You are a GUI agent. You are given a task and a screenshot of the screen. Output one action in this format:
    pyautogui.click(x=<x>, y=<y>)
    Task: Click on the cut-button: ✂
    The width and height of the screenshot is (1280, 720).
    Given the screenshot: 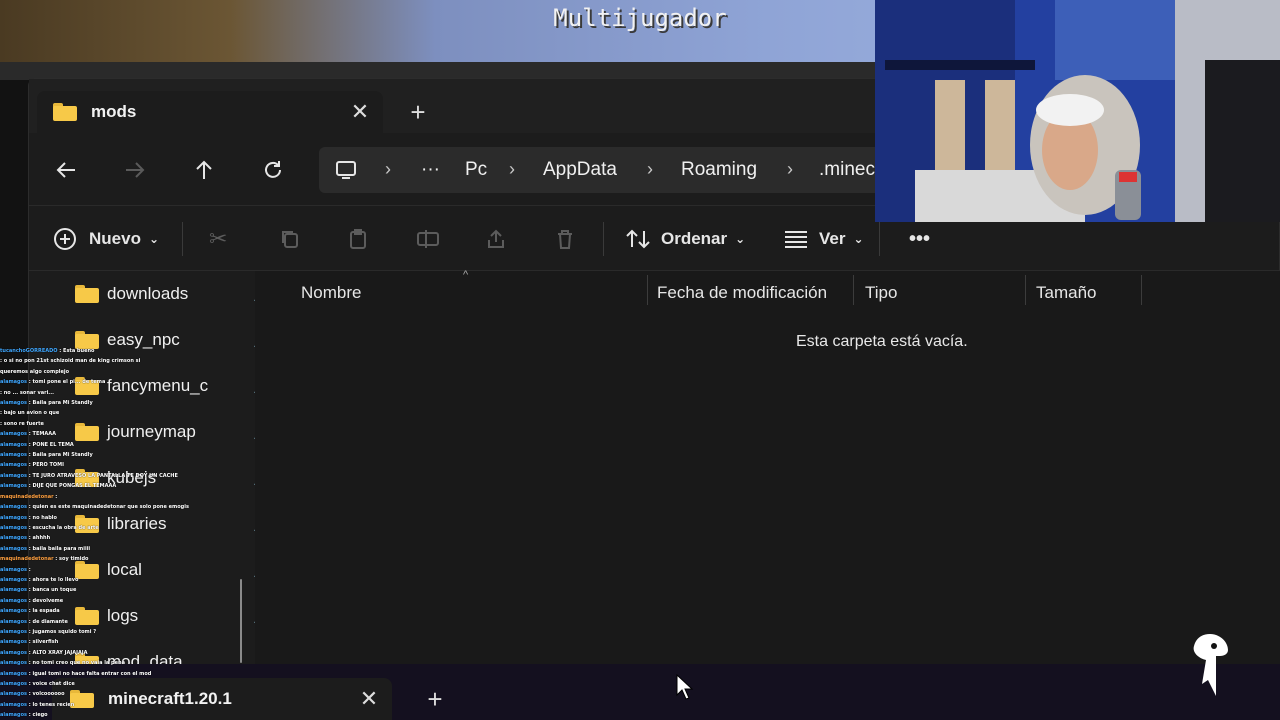 What is the action you would take?
    pyautogui.click(x=218, y=239)
    